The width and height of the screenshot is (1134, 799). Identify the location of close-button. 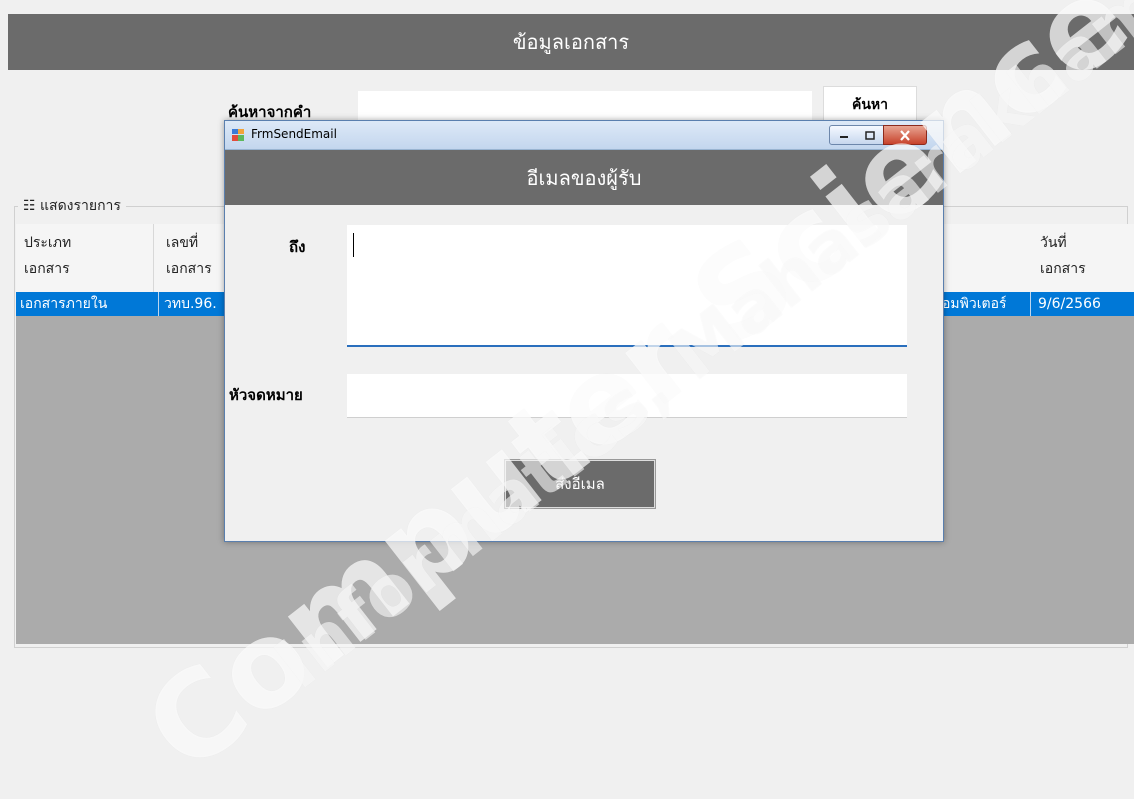
(905, 135).